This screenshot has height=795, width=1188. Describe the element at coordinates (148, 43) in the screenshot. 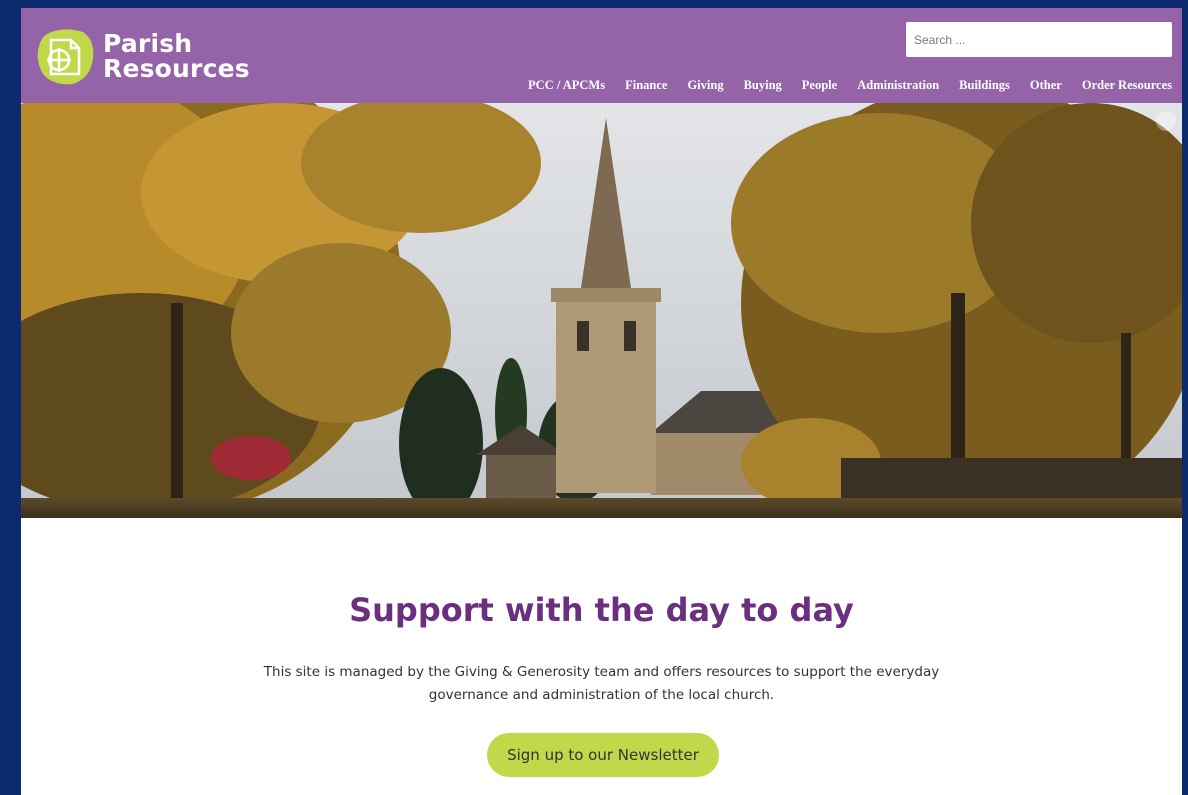

I see `logo-line-1: Parish` at that location.